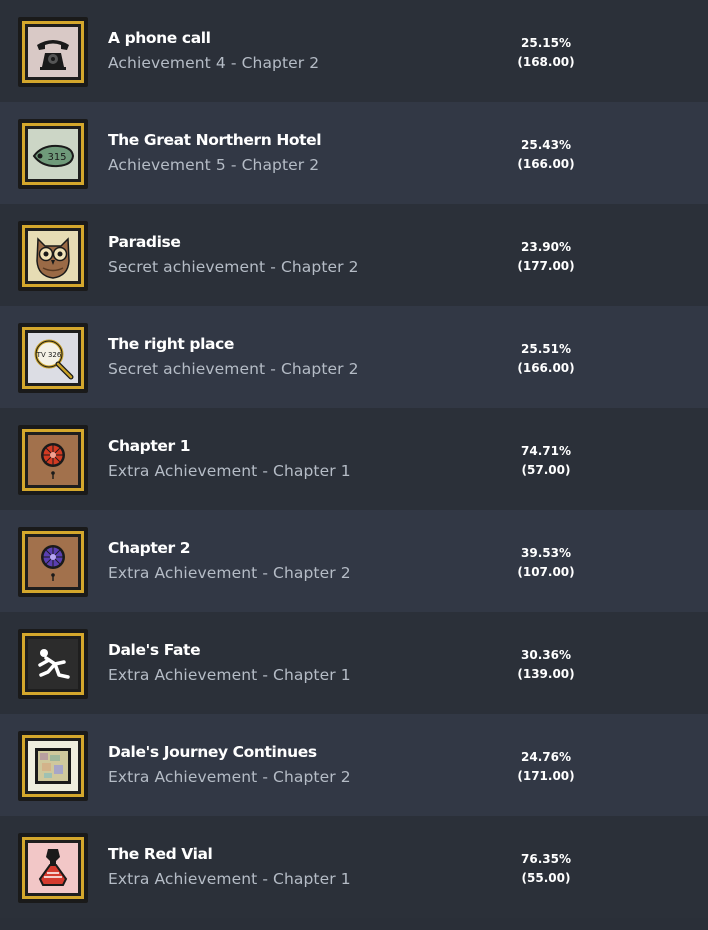  I want to click on unlock-count: (171.00), so click(546, 776).